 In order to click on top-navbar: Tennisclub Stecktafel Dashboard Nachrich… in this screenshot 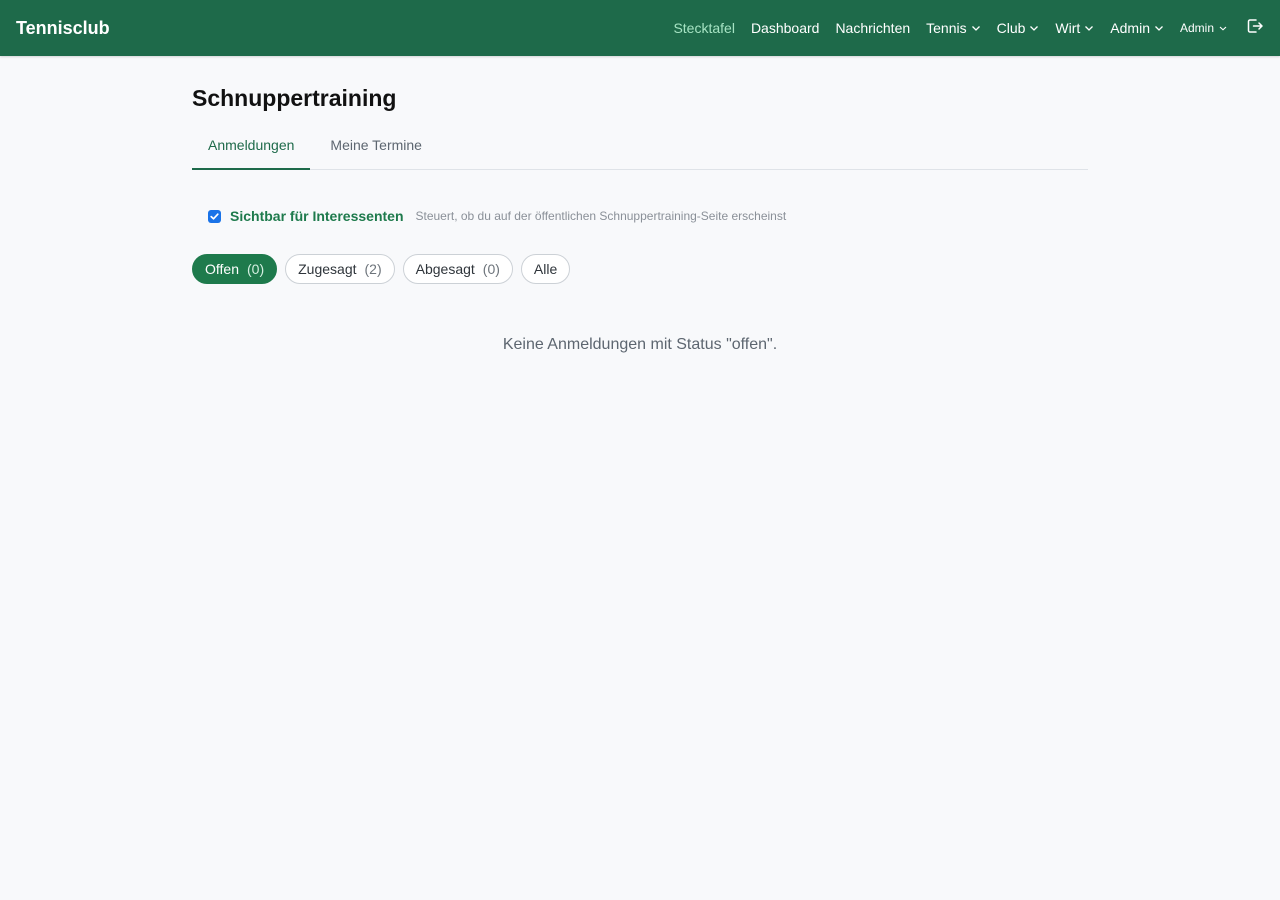, I will do `click(640, 28)`.